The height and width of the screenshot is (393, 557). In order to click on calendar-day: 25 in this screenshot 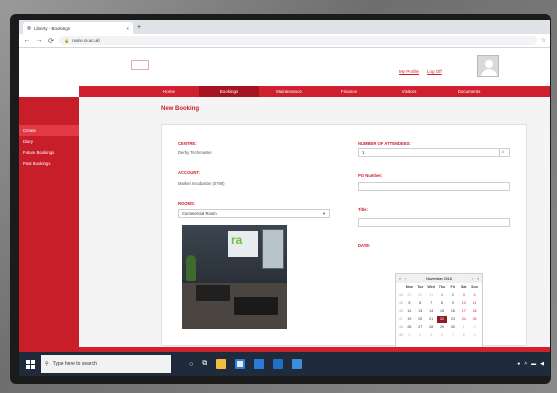, I will do `click(474, 319)`.